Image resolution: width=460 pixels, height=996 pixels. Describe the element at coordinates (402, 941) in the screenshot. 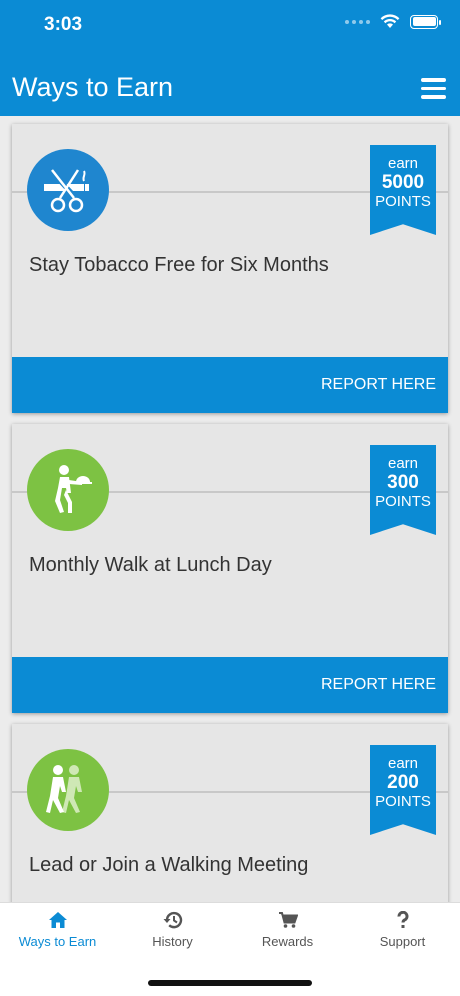

I see `tab-label: Support` at that location.